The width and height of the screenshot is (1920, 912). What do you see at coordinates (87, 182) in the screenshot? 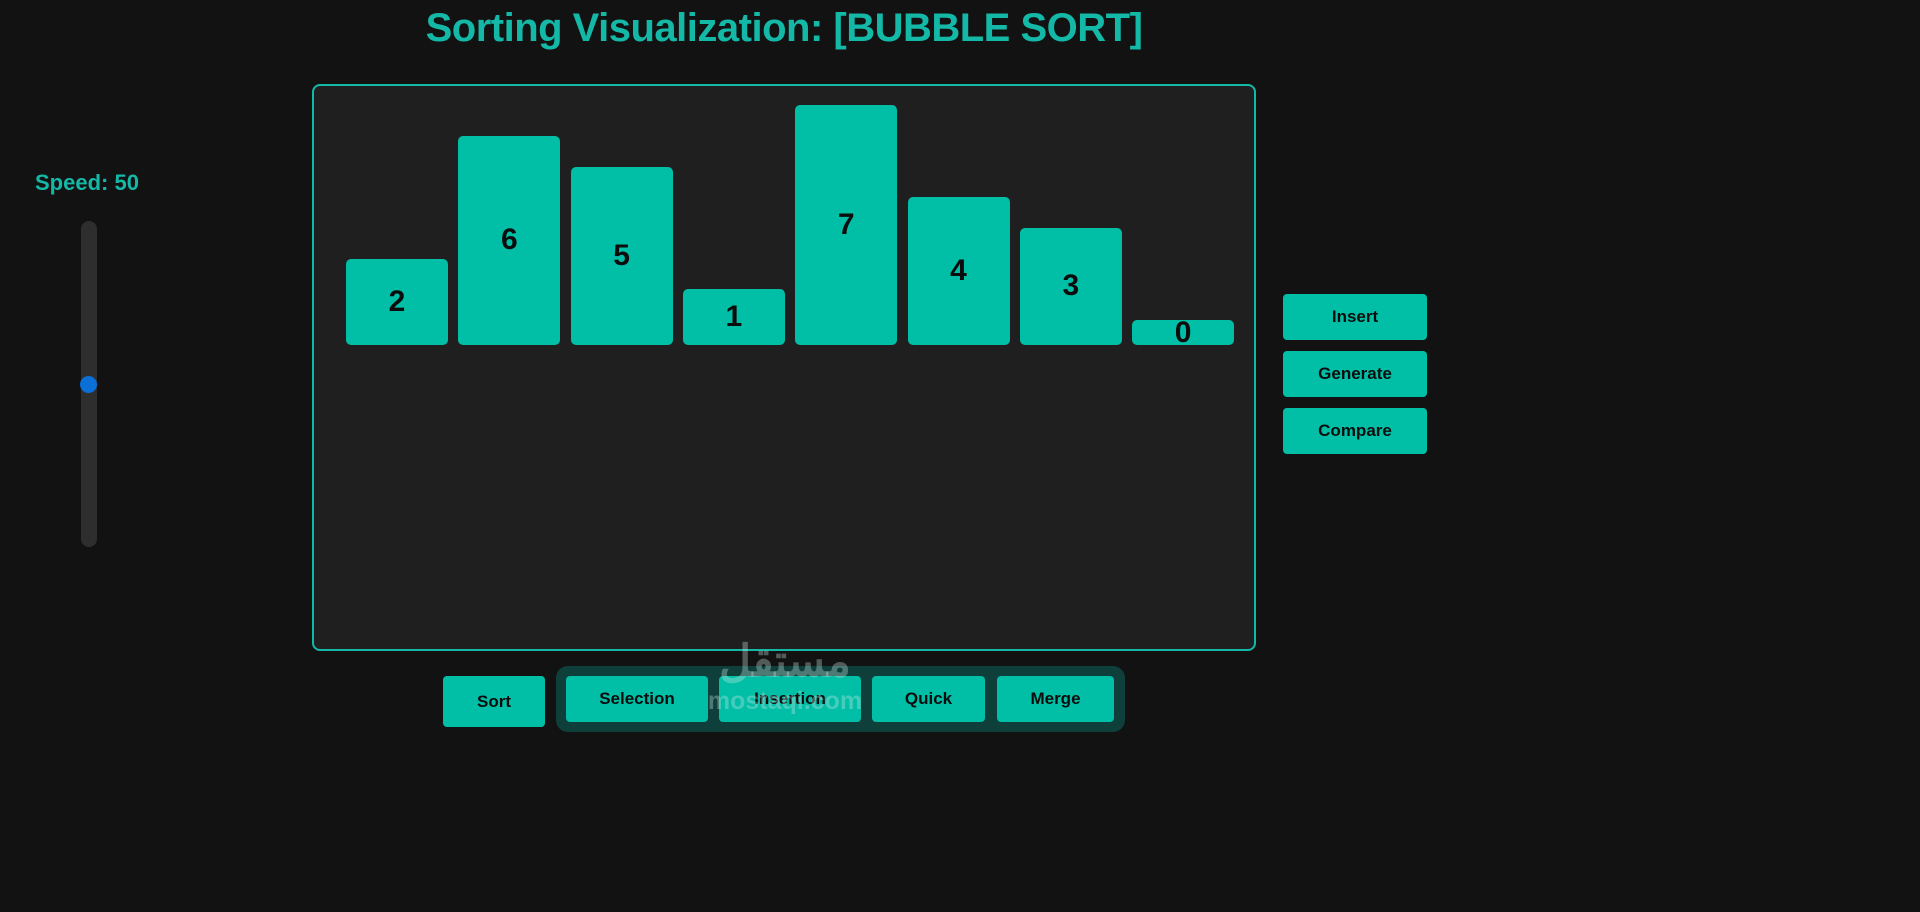
I see `speed-label: Speed: 50` at bounding box center [87, 182].